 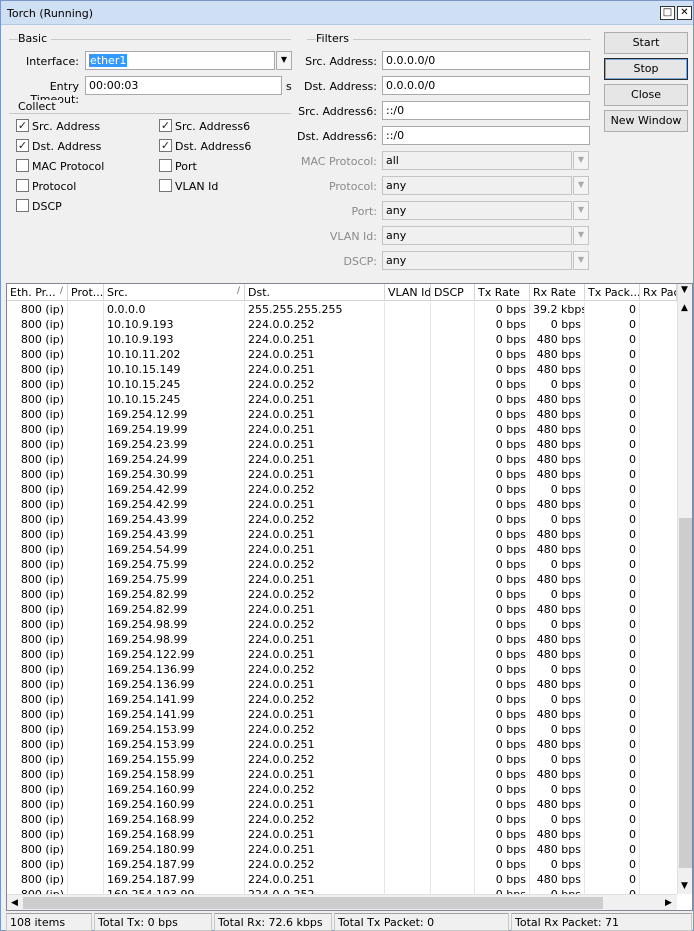 I want to click on horizontal-scrollbar: ◀ ▶, so click(x=342, y=902).